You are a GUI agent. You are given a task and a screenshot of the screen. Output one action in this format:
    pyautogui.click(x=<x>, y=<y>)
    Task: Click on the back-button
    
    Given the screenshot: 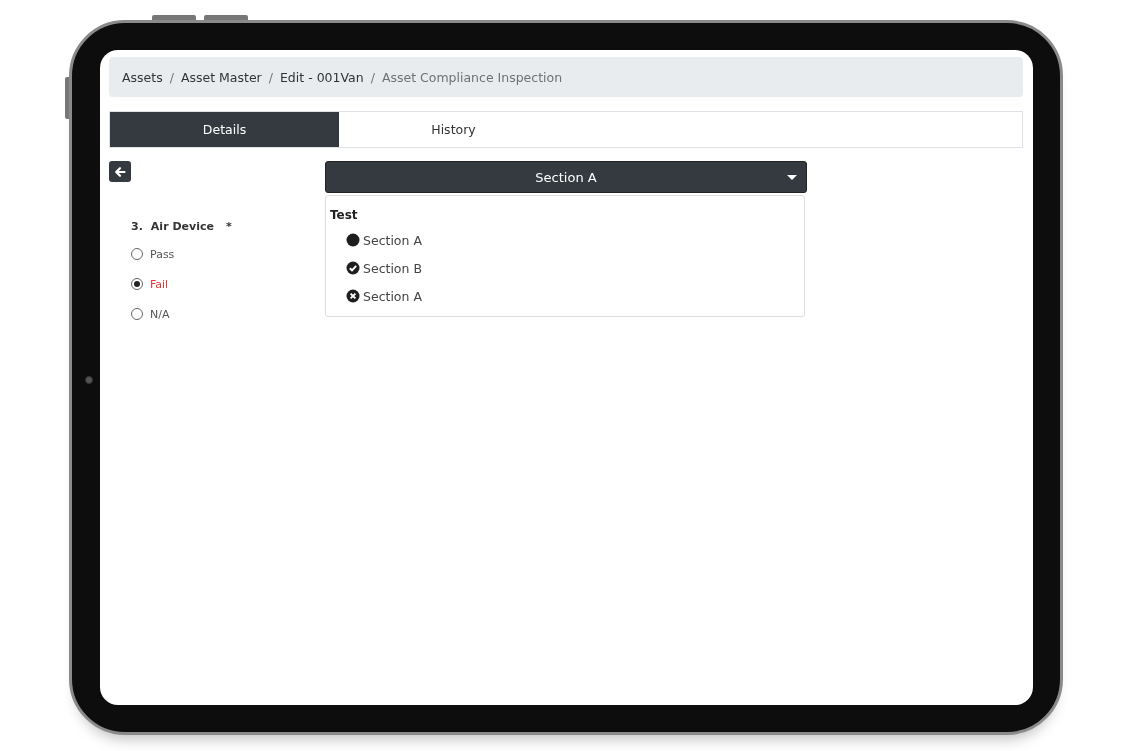 What is the action you would take?
    pyautogui.click(x=120, y=171)
    